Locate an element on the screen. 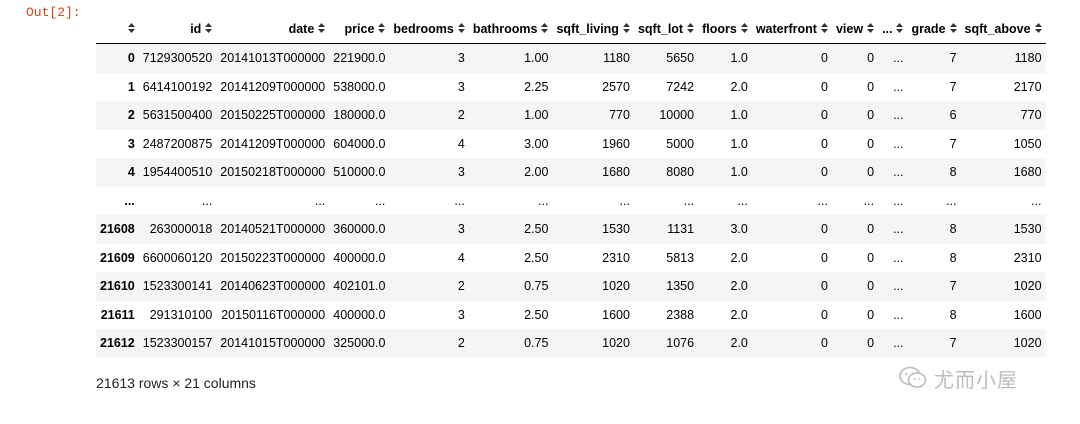 This screenshot has width=1080, height=424. column-header: grade is located at coordinates (934, 29).